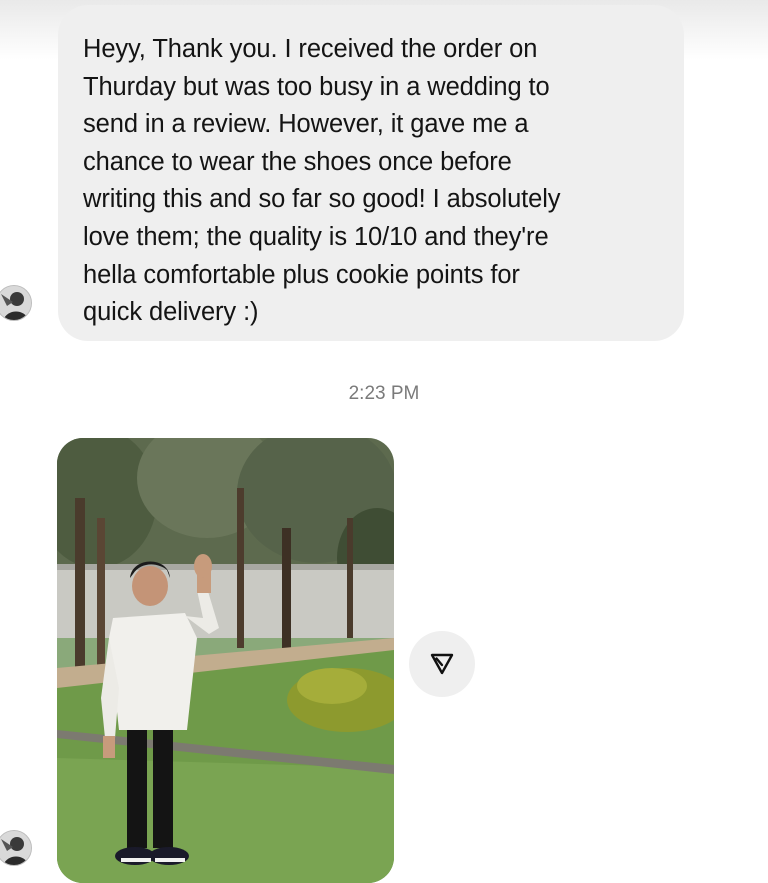 Image resolution: width=768 pixels, height=883 pixels. What do you see at coordinates (297, 161) in the screenshot?
I see `message-line: chance to wear the shoes once before` at bounding box center [297, 161].